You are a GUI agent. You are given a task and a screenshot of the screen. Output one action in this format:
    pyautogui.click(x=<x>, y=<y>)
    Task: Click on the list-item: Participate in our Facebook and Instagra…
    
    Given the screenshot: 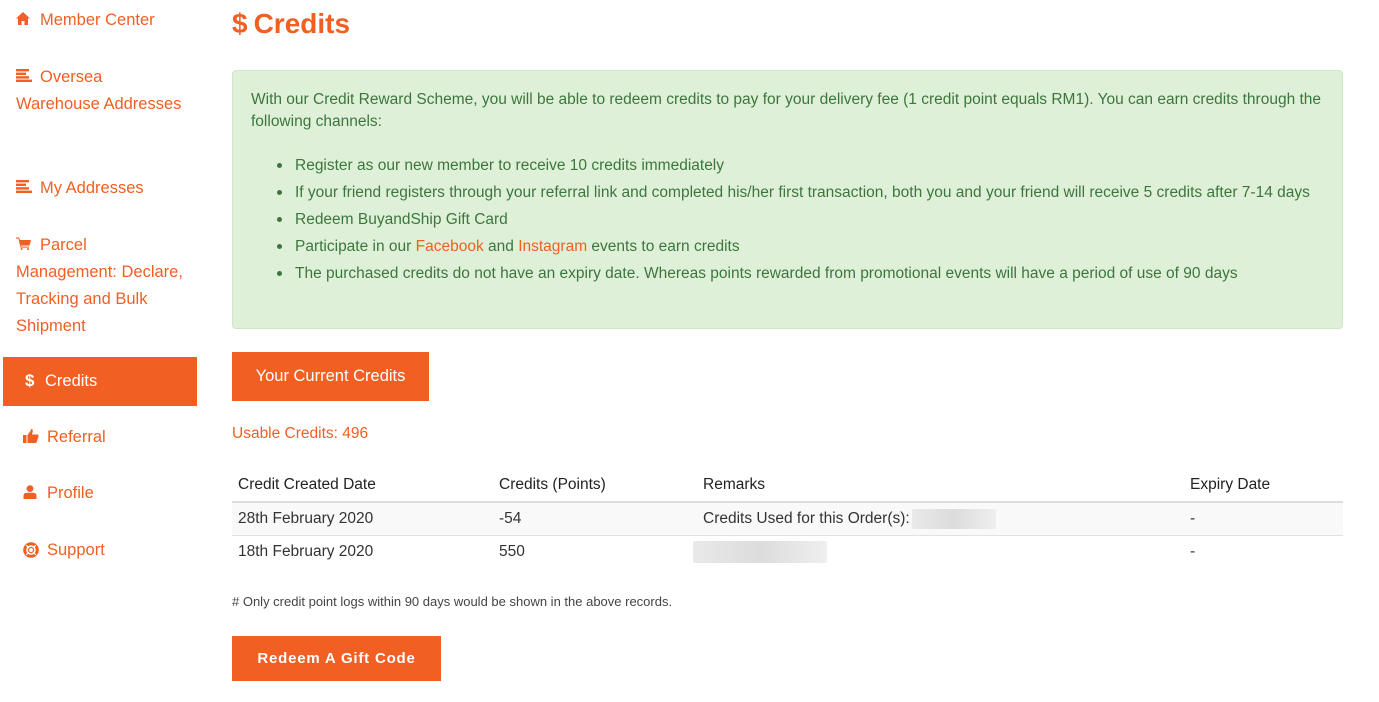 What is the action you would take?
    pyautogui.click(x=800, y=246)
    